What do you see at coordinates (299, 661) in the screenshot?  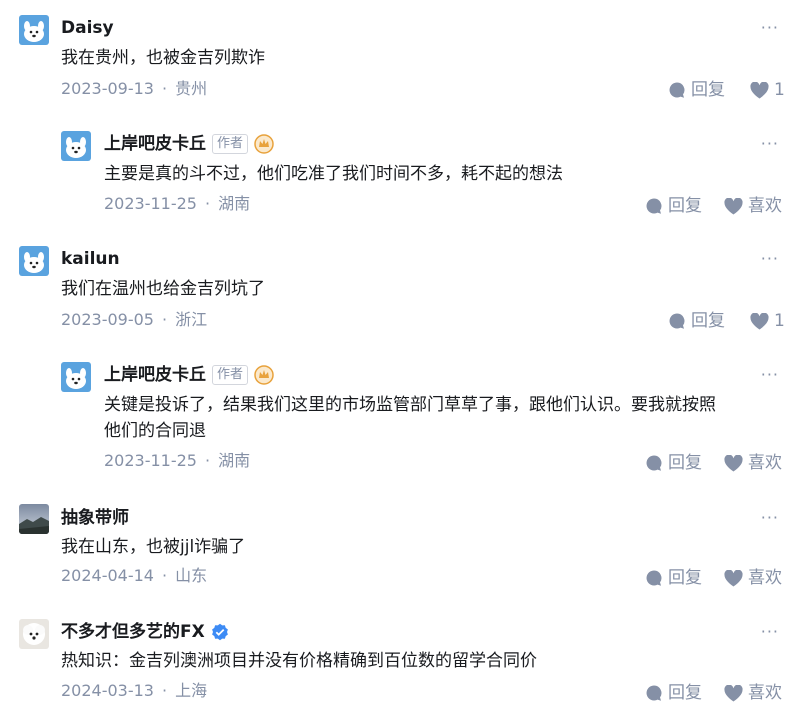 I see `comment-text: 热知识：金吉列澳洲项目并没有价格精确到百位数的留学合同价` at bounding box center [299, 661].